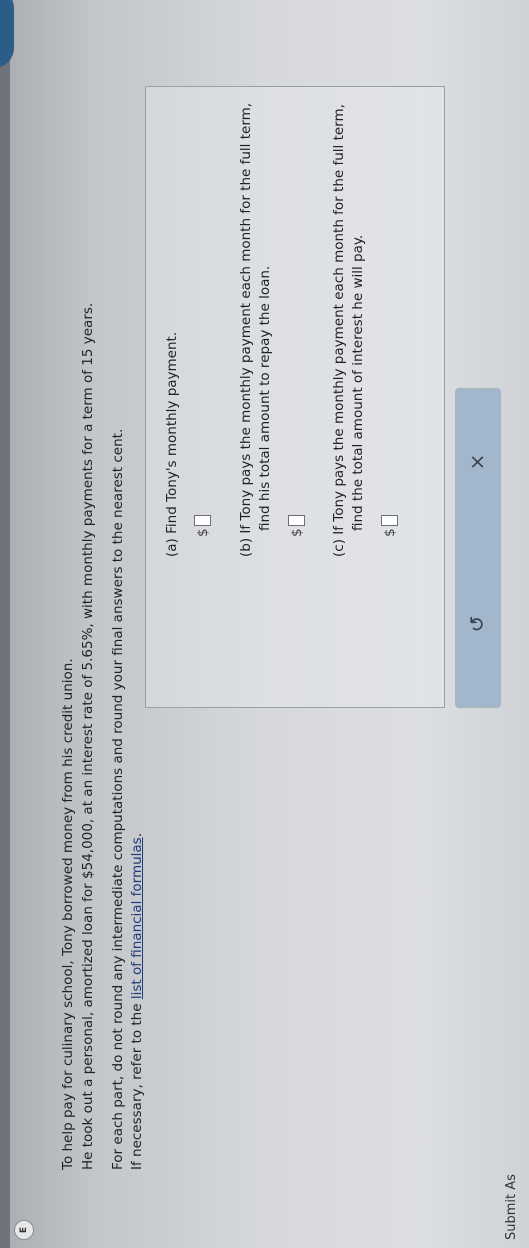  Describe the element at coordinates (265, 398) in the screenshot. I see `part-b-text2: find his total amount to repay the loan.` at that location.